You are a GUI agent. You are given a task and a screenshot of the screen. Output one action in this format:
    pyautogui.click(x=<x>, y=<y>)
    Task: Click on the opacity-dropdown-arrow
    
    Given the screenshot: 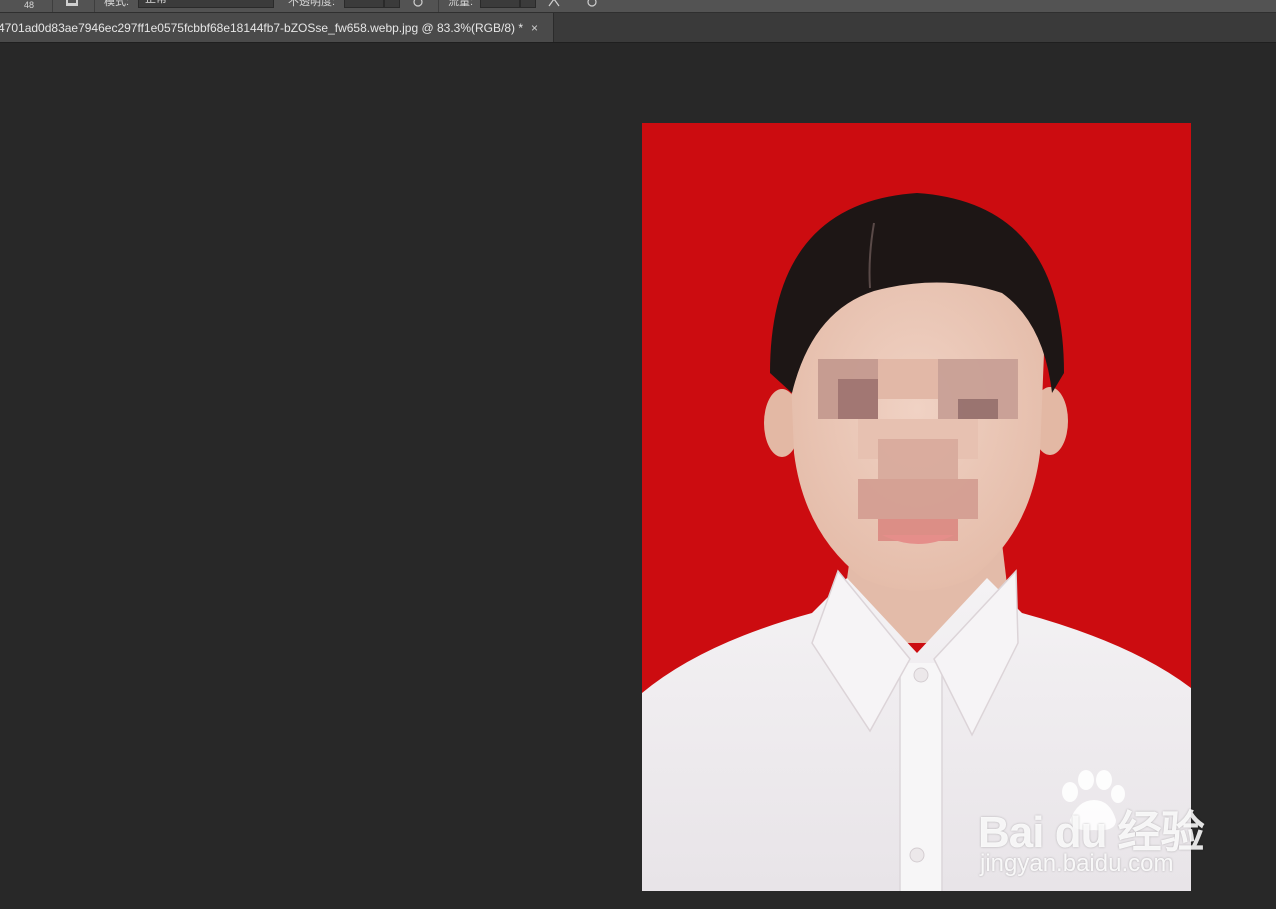 What is the action you would take?
    pyautogui.click(x=392, y=4)
    